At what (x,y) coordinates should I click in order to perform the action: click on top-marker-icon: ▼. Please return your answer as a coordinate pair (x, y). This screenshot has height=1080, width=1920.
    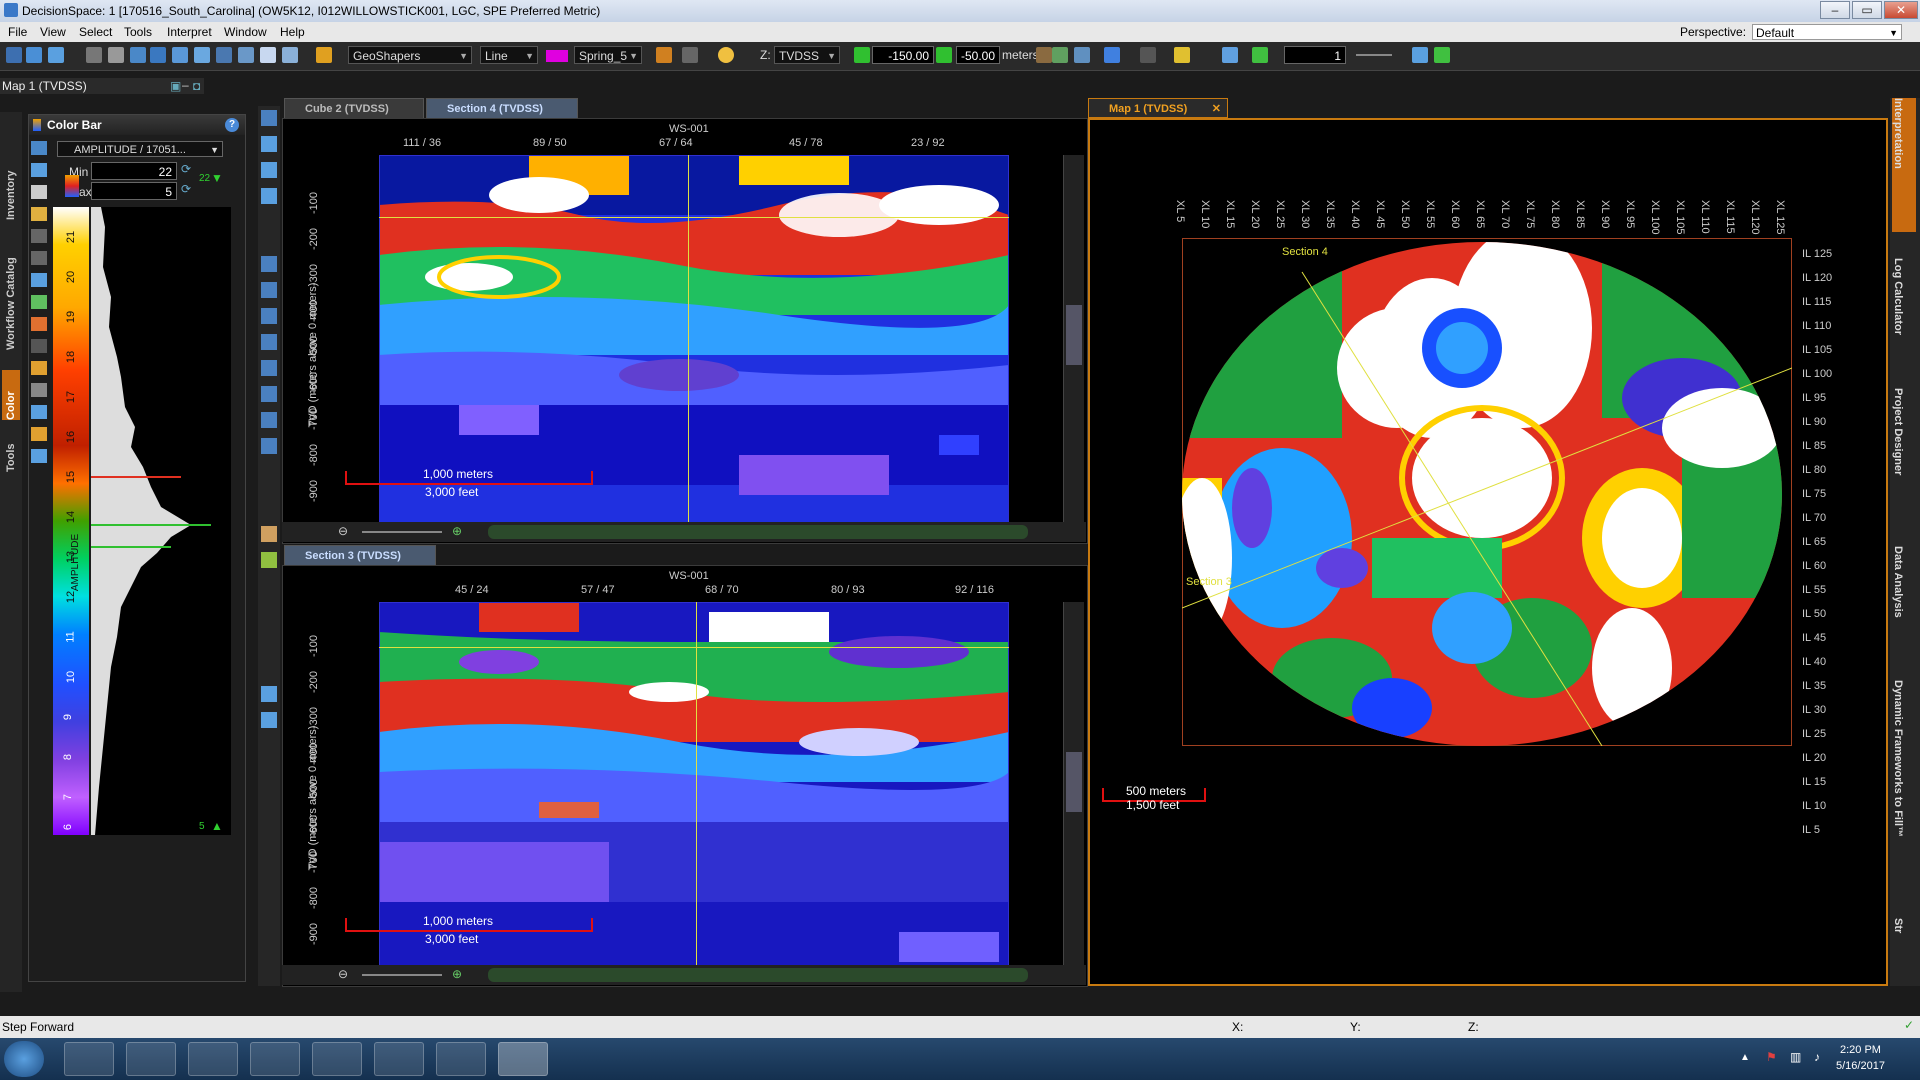
    Looking at the image, I should click on (217, 178).